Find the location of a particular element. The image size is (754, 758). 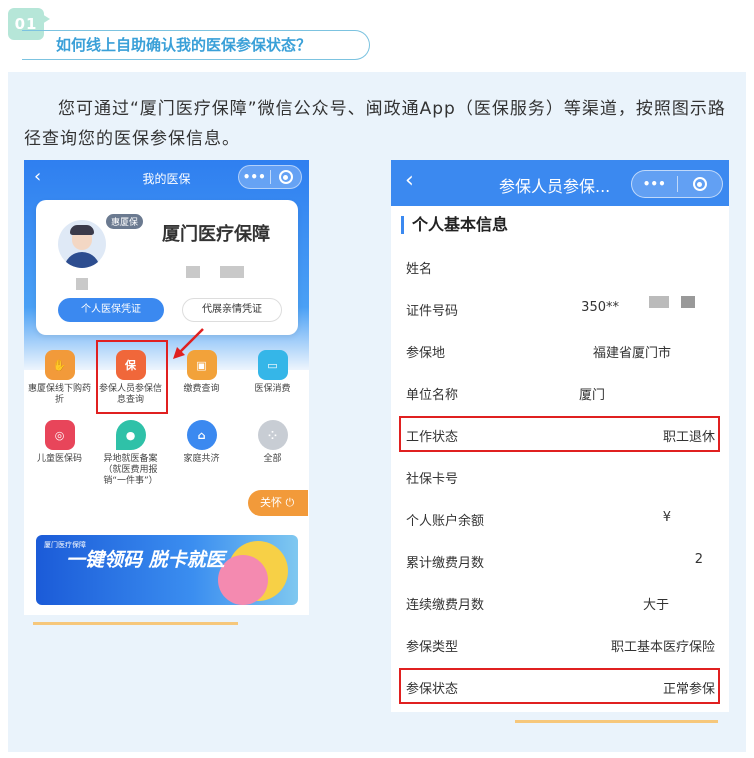

grid-item-label: 缴费查询 is located at coordinates (201, 389).